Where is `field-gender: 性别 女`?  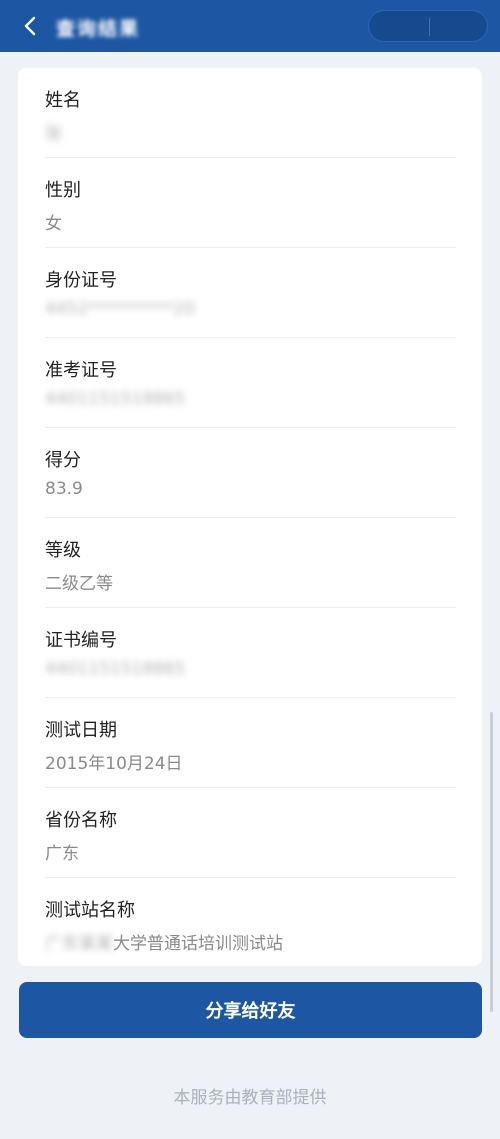
field-gender: 性别 女 is located at coordinates (250, 203).